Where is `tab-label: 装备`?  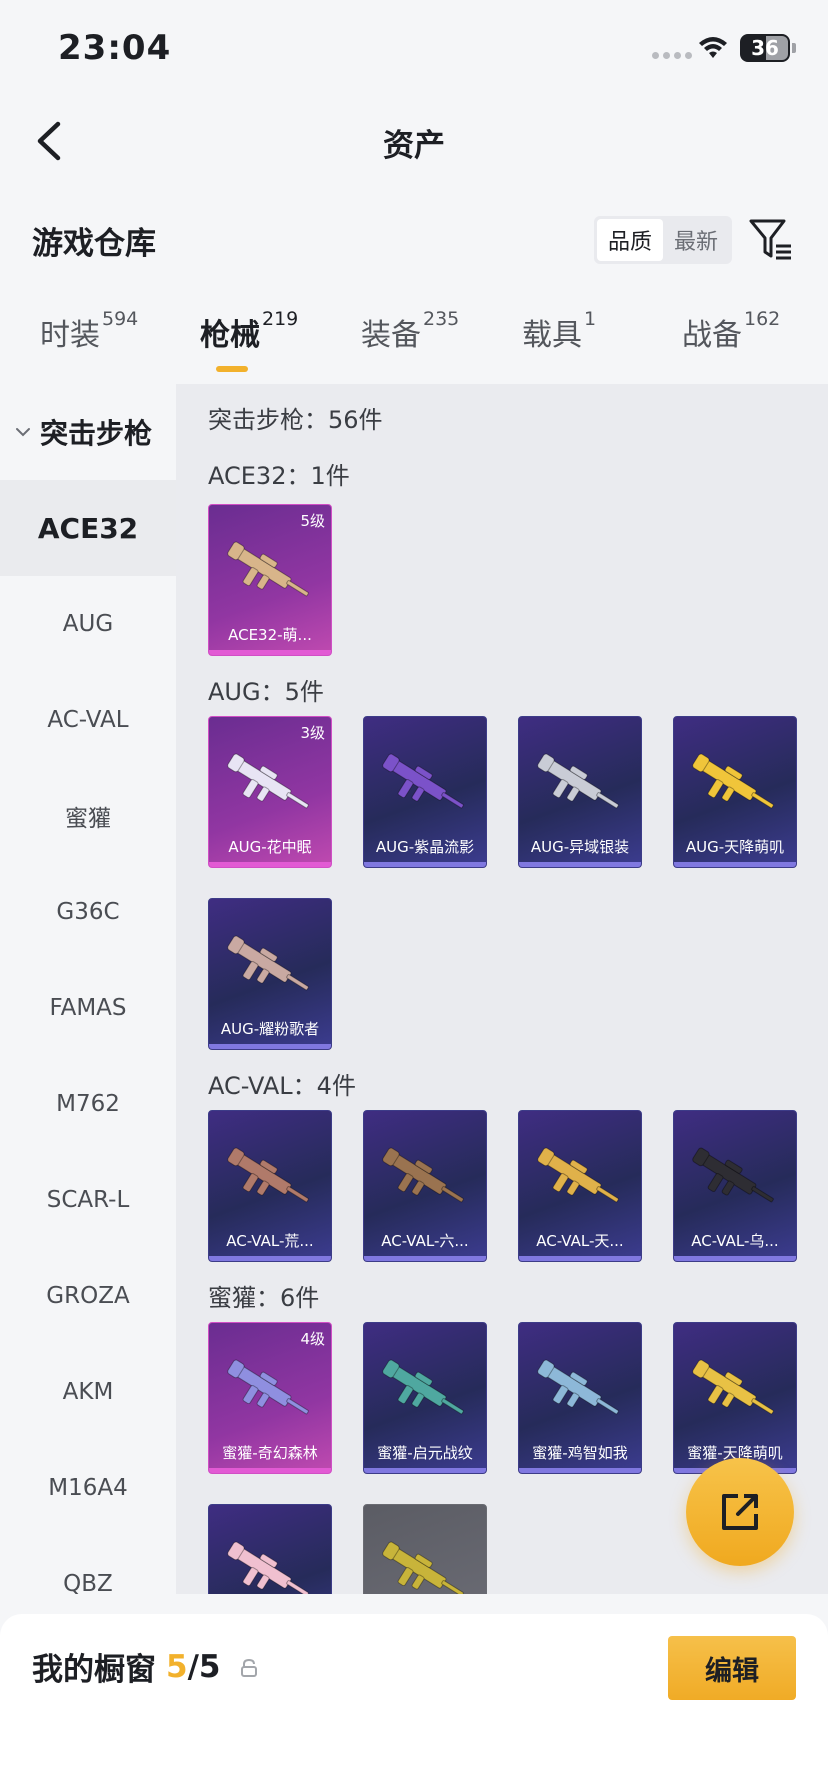
tab-label: 装备 is located at coordinates (391, 335).